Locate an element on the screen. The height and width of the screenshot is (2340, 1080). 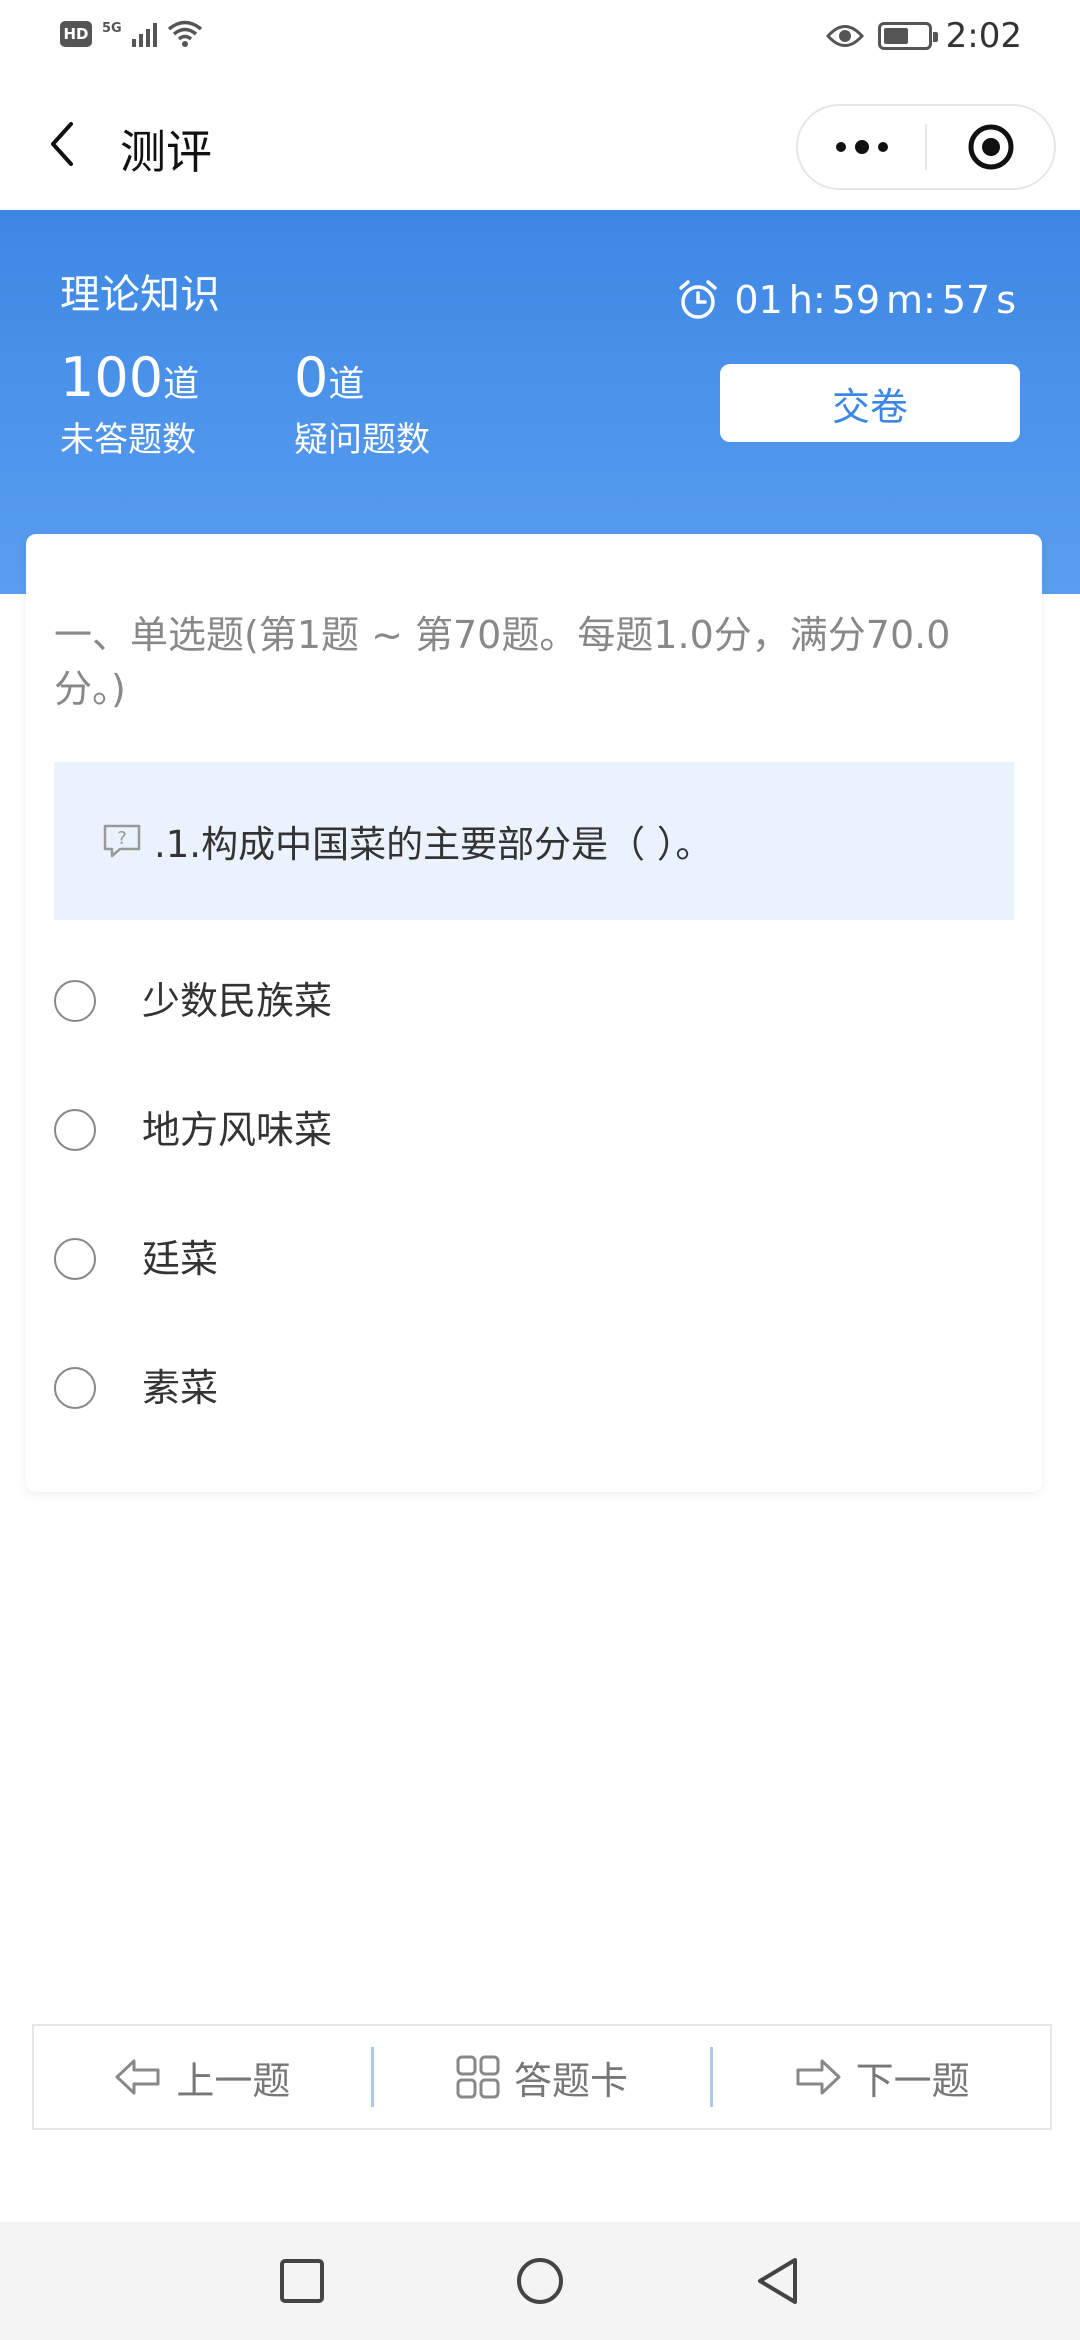
status-time: 2:02 is located at coordinates (983, 36).